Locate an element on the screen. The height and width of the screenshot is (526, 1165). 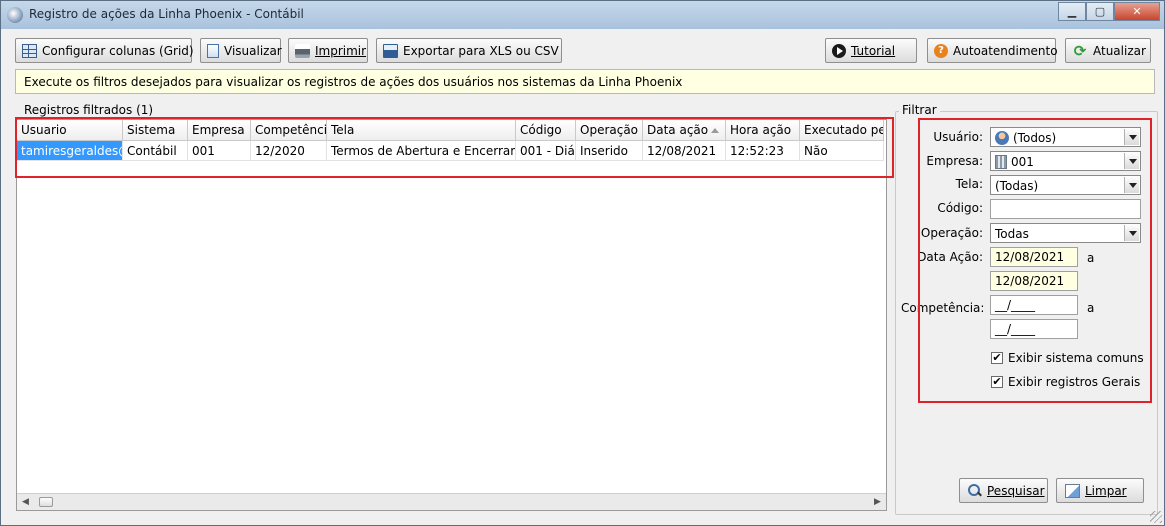
records-group-title: Registros filtrados (1) is located at coordinates (89, 110).